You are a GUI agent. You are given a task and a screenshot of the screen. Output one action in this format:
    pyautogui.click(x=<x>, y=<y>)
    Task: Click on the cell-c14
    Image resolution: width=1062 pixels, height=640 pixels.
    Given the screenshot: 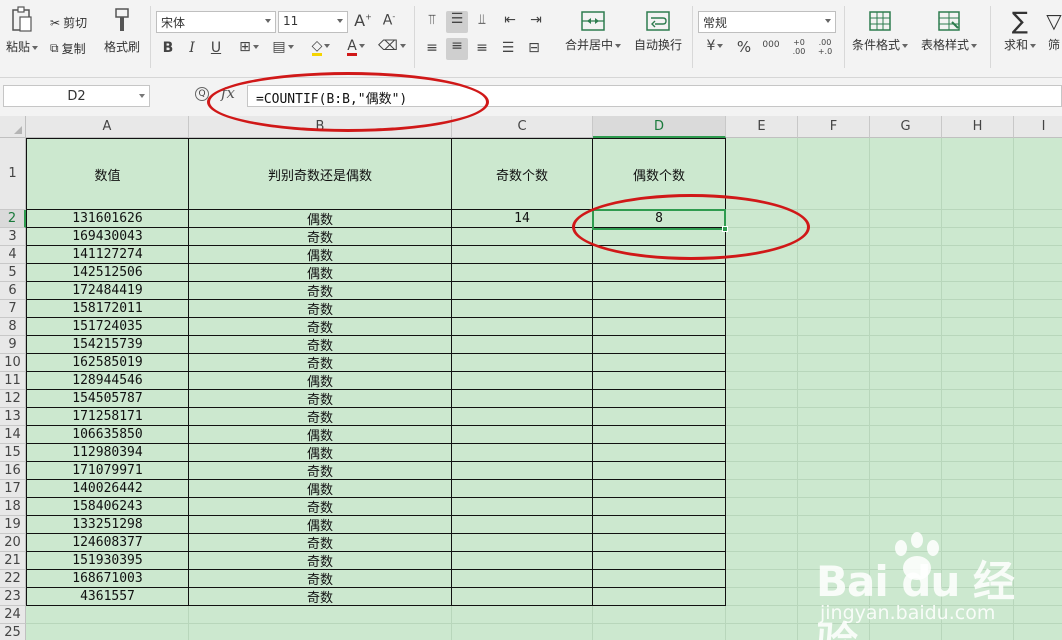 What is the action you would take?
    pyautogui.click(x=522, y=435)
    